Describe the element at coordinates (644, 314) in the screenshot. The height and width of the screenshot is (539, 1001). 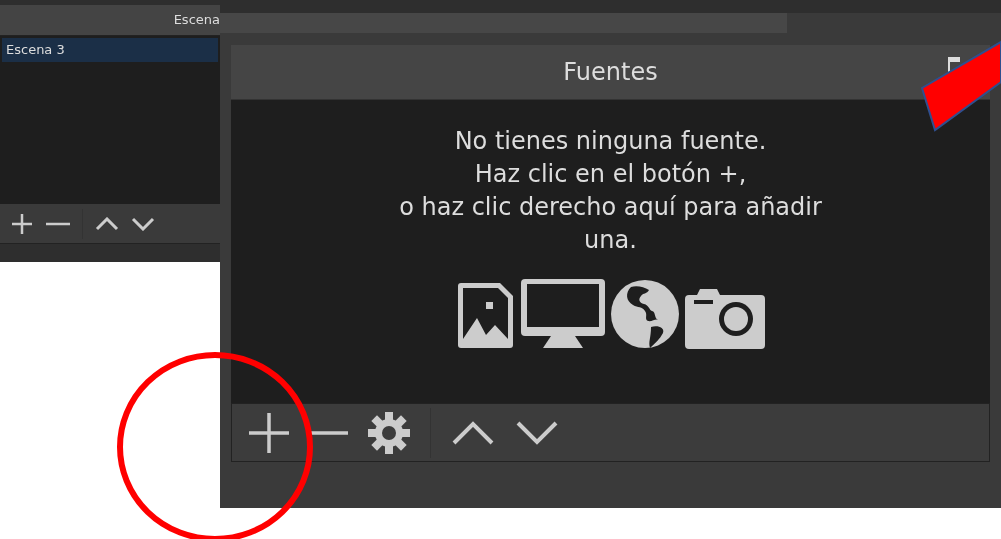
I see `globe-icon` at that location.